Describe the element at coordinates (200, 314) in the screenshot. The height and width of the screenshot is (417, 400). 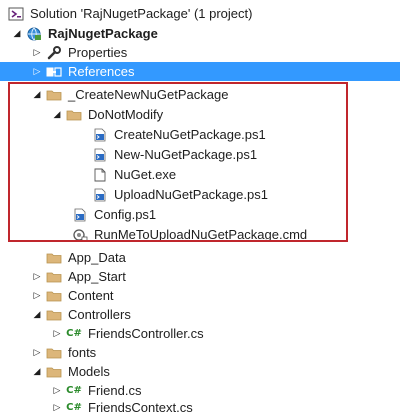
I see `tree-item-controllers: ◢ Controllers` at that location.